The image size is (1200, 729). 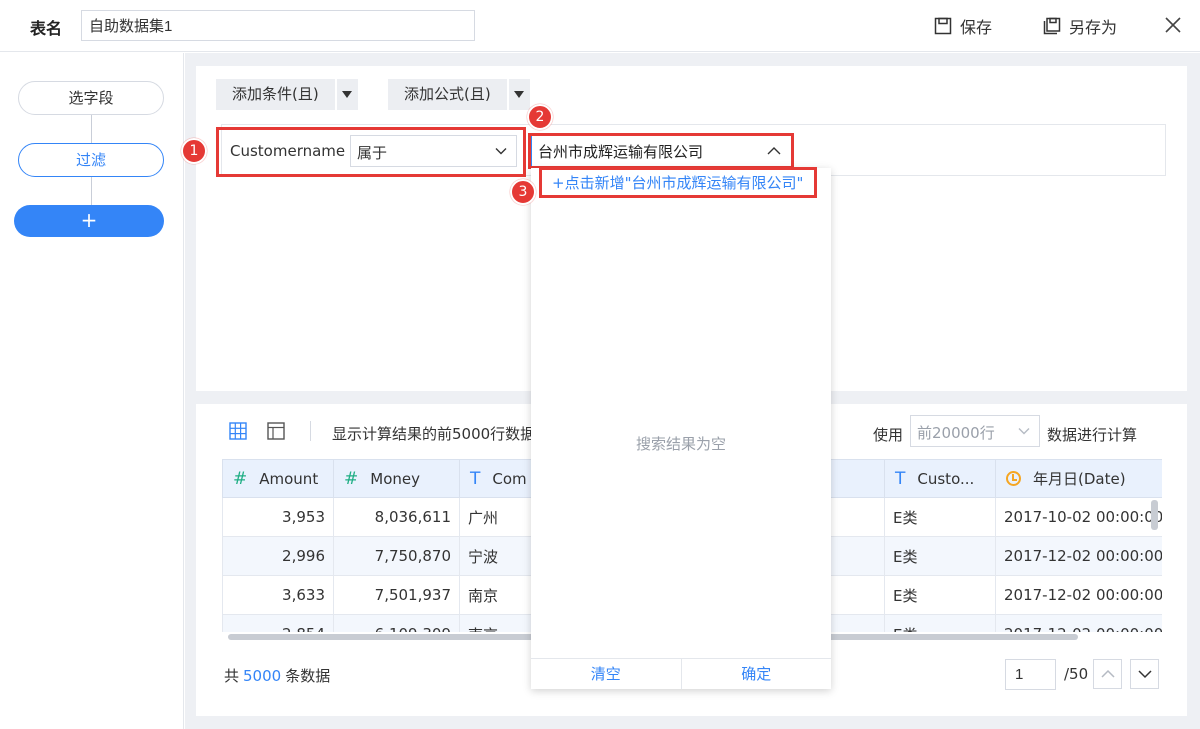 What do you see at coordinates (262, 676) in the screenshot?
I see `total-count-value: 5000` at bounding box center [262, 676].